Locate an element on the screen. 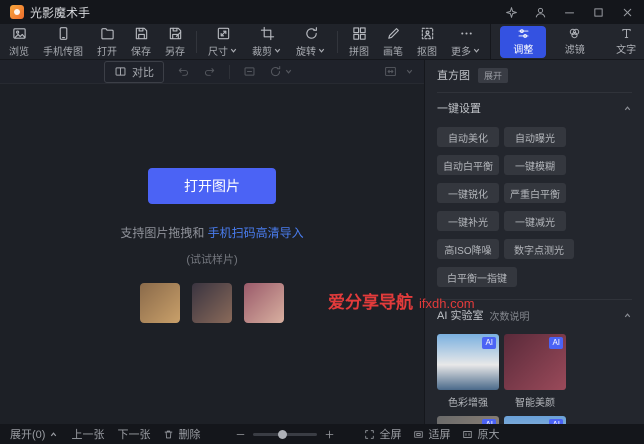  auto-exposure-button: 自动曝光 is located at coordinates (535, 137).